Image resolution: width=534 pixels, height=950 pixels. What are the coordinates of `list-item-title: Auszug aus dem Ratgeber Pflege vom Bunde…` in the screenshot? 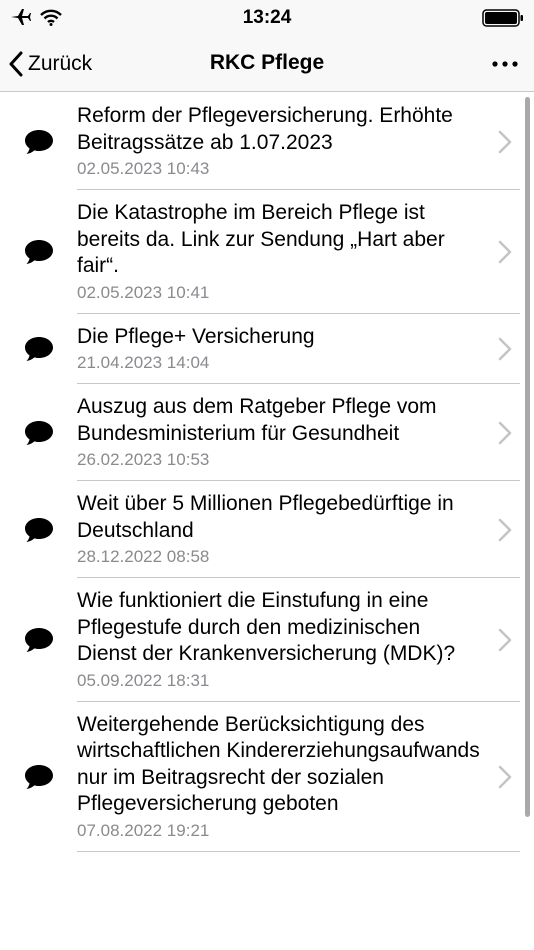 It's located at (257, 420).